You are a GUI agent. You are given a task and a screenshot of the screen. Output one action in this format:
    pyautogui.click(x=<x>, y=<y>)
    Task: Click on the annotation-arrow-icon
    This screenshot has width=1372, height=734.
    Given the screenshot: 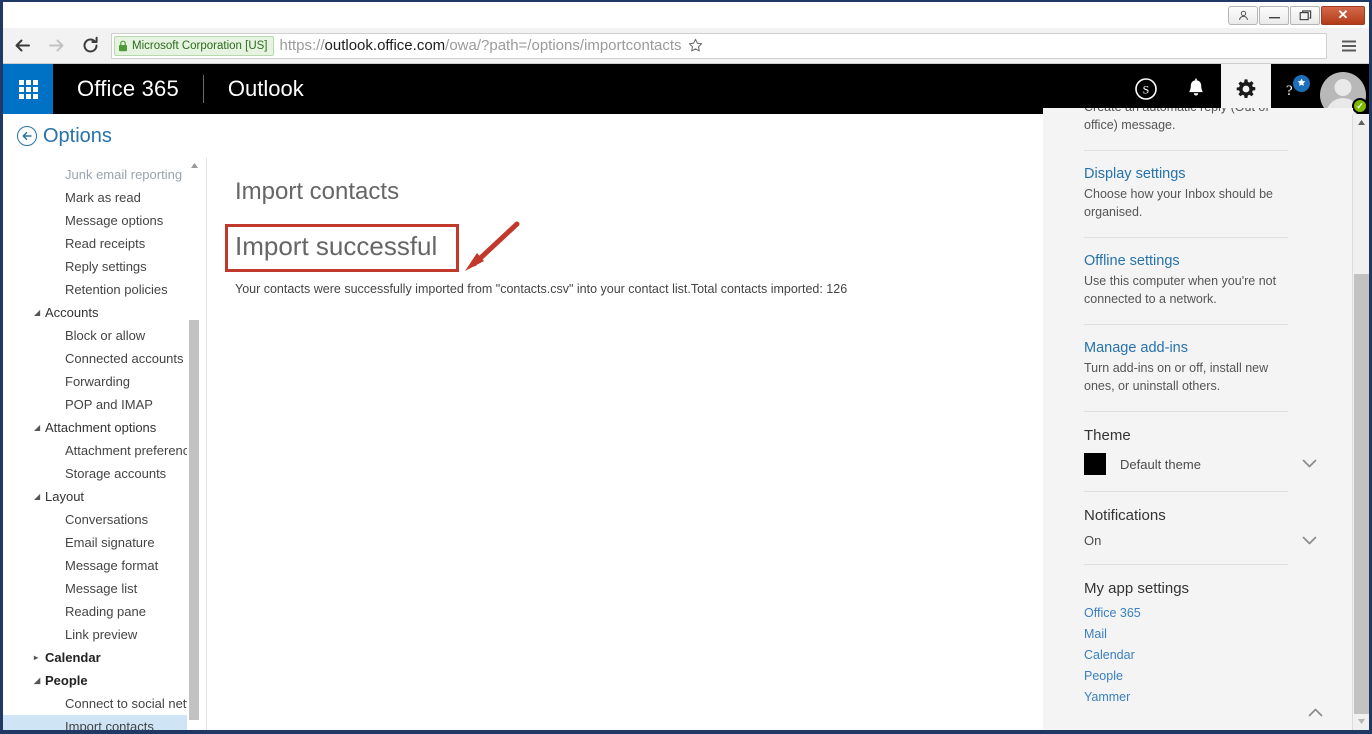 What is the action you would take?
    pyautogui.click(x=492, y=246)
    